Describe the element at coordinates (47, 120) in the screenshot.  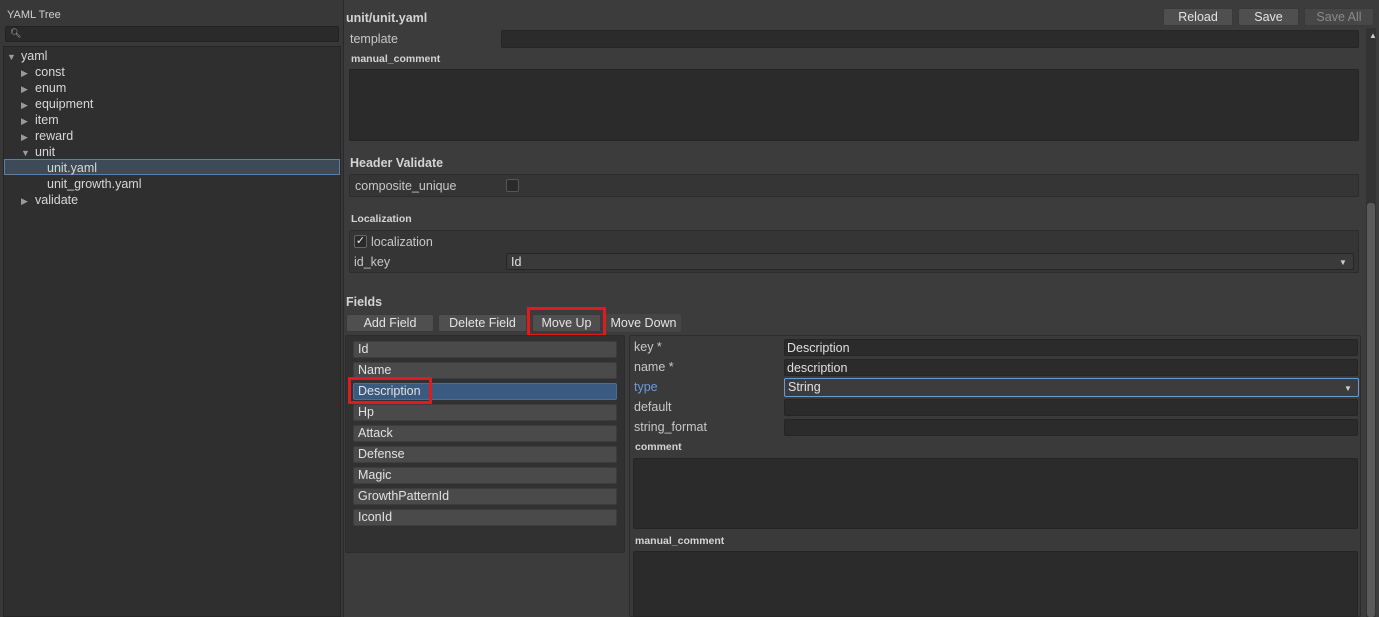
I see `tree-node-label: item` at that location.